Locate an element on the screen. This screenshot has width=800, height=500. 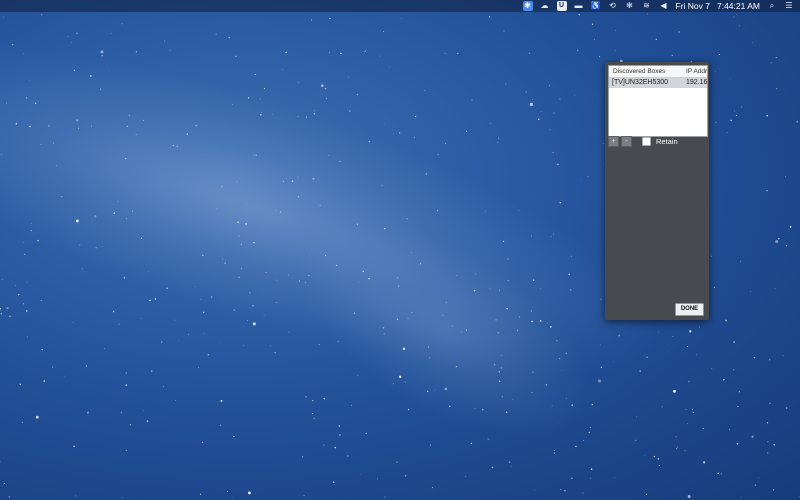
volume-icon: ◀ is located at coordinates (664, 6).